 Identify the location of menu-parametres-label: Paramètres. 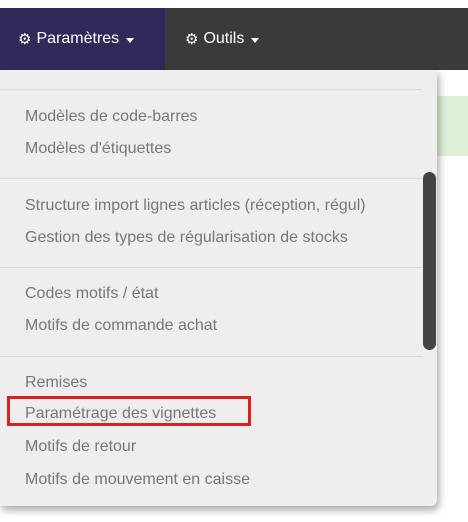
(78, 38).